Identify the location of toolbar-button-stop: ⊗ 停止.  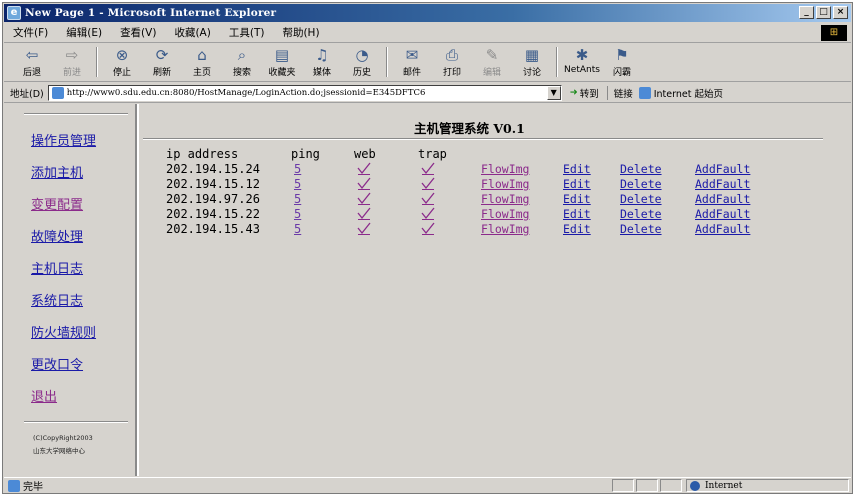
(122, 62).